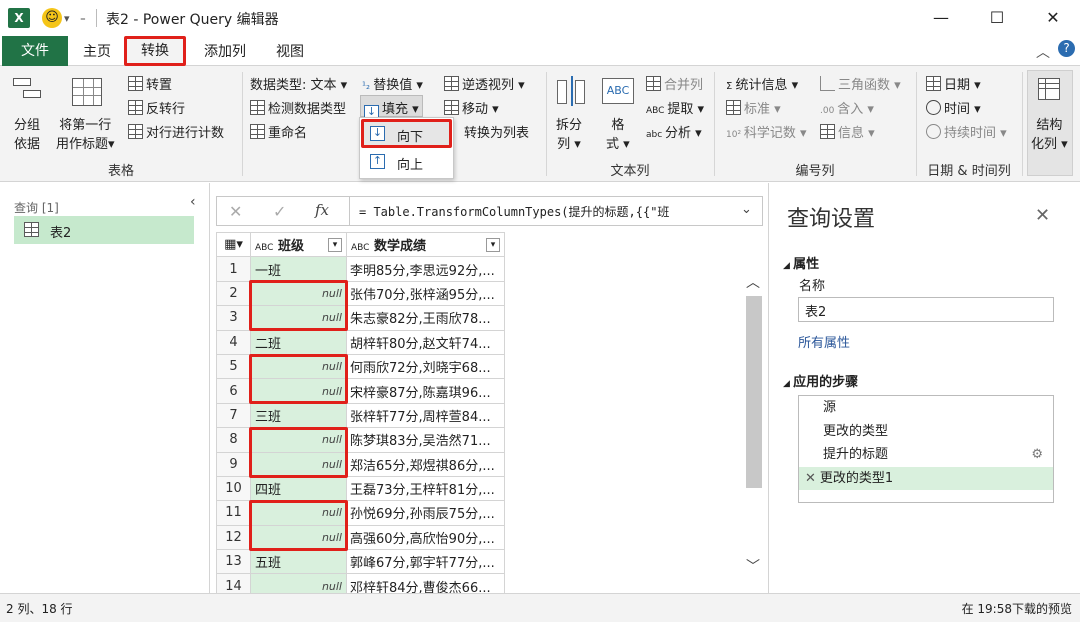 Image resolution: width=1080 pixels, height=622 pixels. What do you see at coordinates (67, 18) in the screenshot?
I see `dropdown-arrow-icon: ▾` at bounding box center [67, 18].